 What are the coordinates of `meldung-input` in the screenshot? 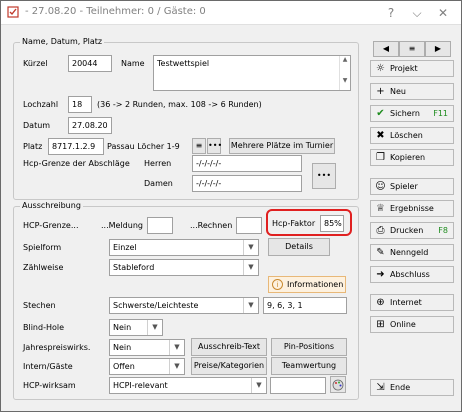 It's located at (160, 225).